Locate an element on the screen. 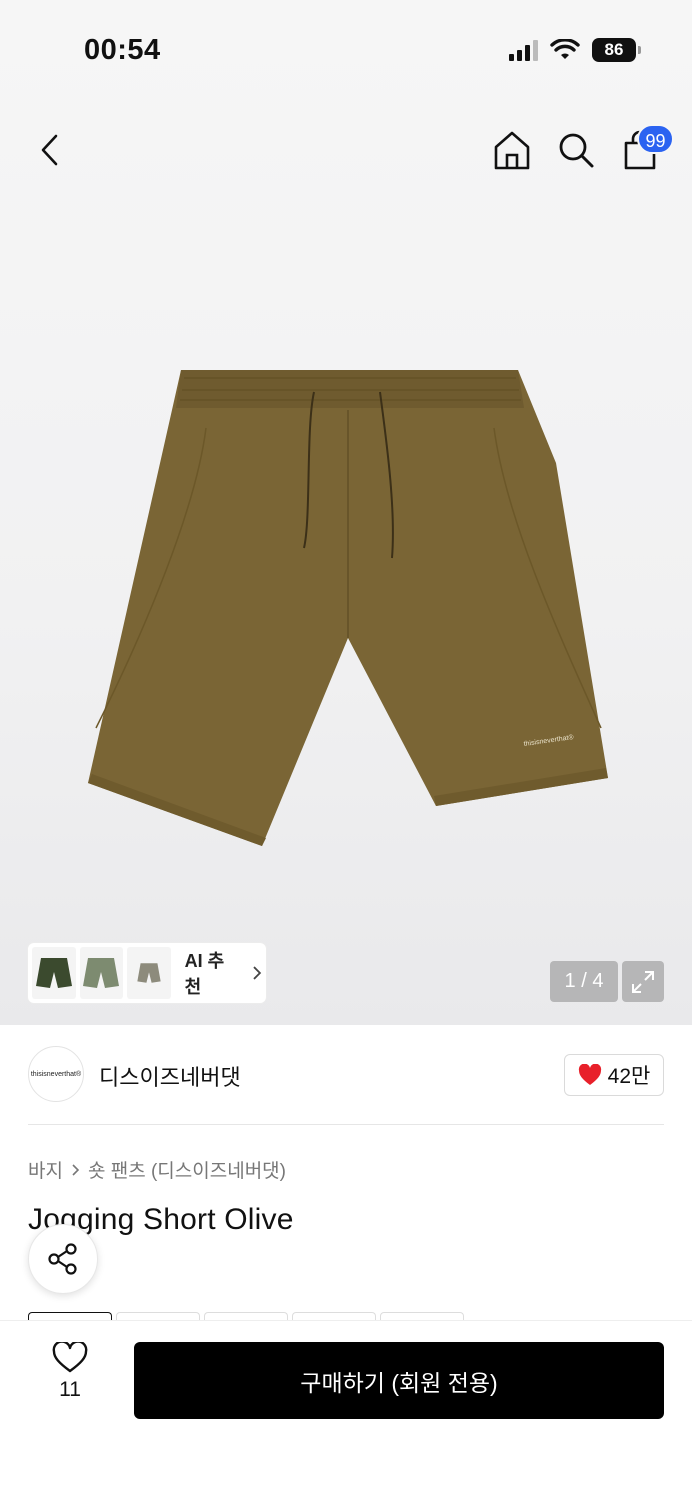 The image size is (692, 1500). search-button is located at coordinates (576, 150).